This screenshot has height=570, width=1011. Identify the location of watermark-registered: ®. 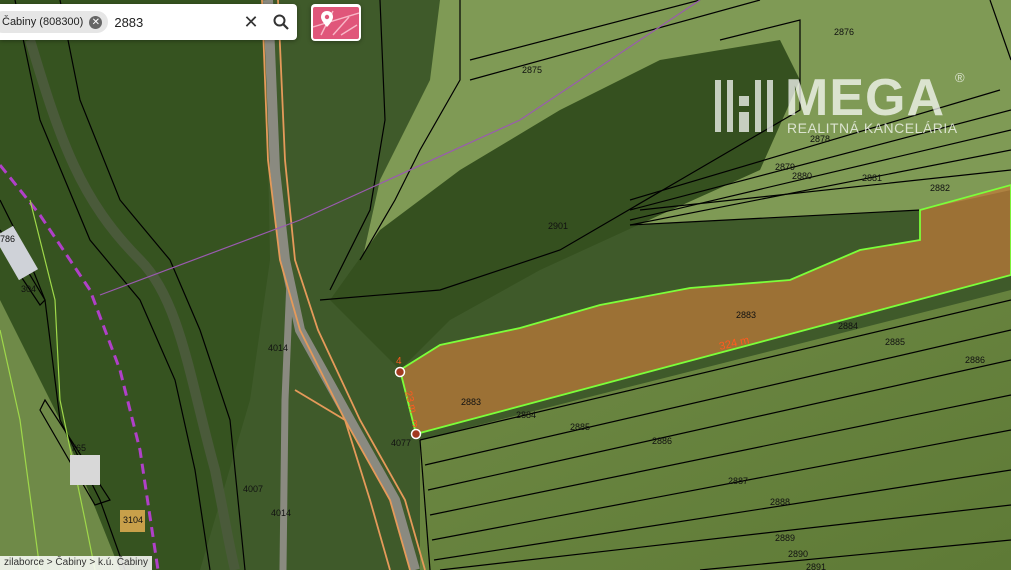
(960, 77).